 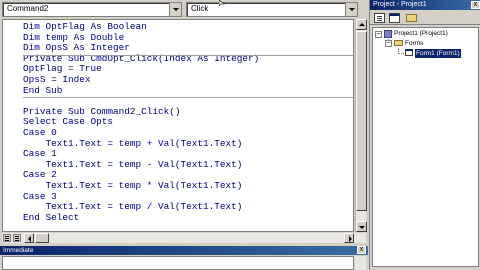 What do you see at coordinates (379, 18) in the screenshot?
I see `view-code-icon` at bounding box center [379, 18].